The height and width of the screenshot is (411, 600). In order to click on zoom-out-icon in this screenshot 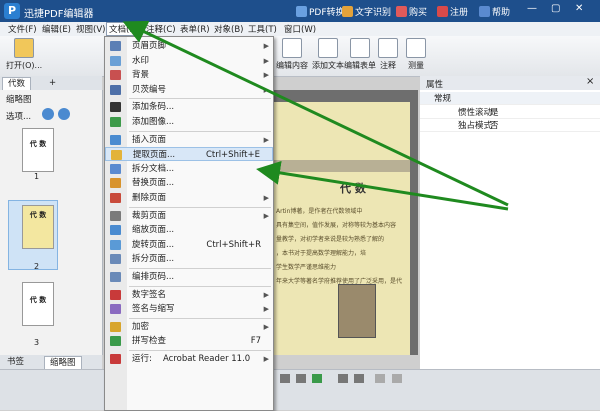, I will do `click(64, 114)`.